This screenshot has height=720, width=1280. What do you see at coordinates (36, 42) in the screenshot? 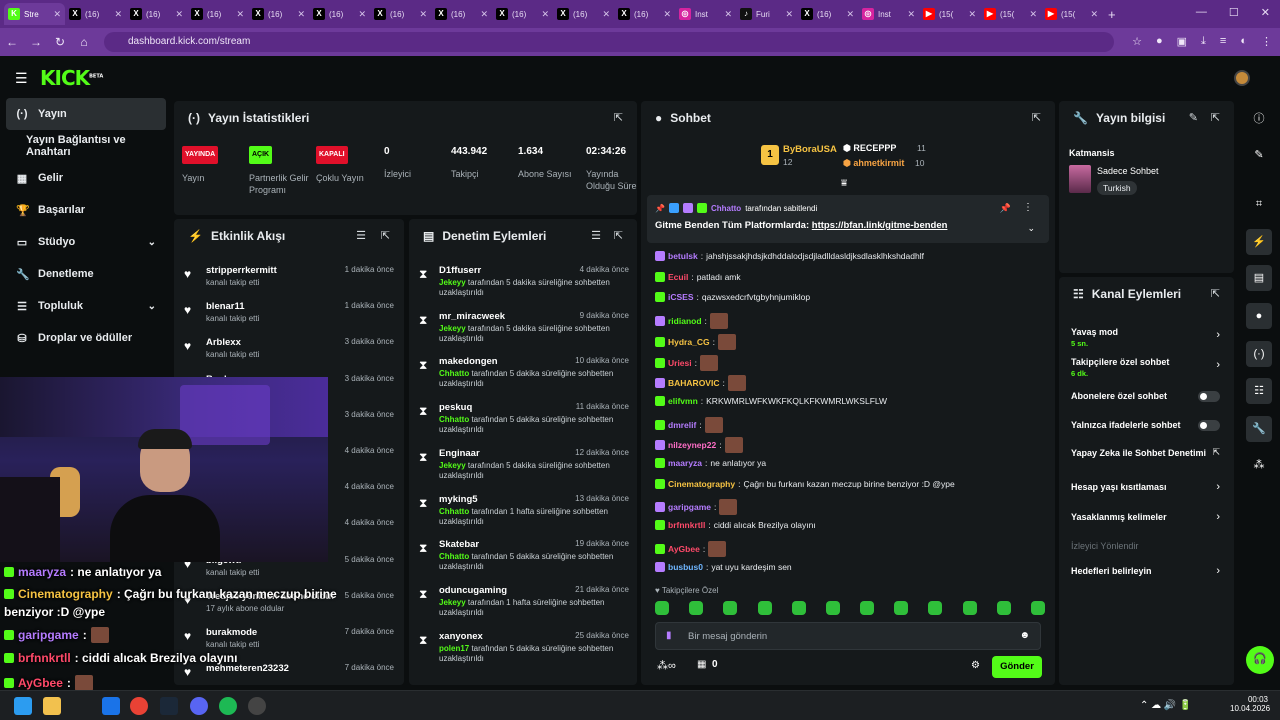
I see `forward-icon: →` at bounding box center [36, 42].